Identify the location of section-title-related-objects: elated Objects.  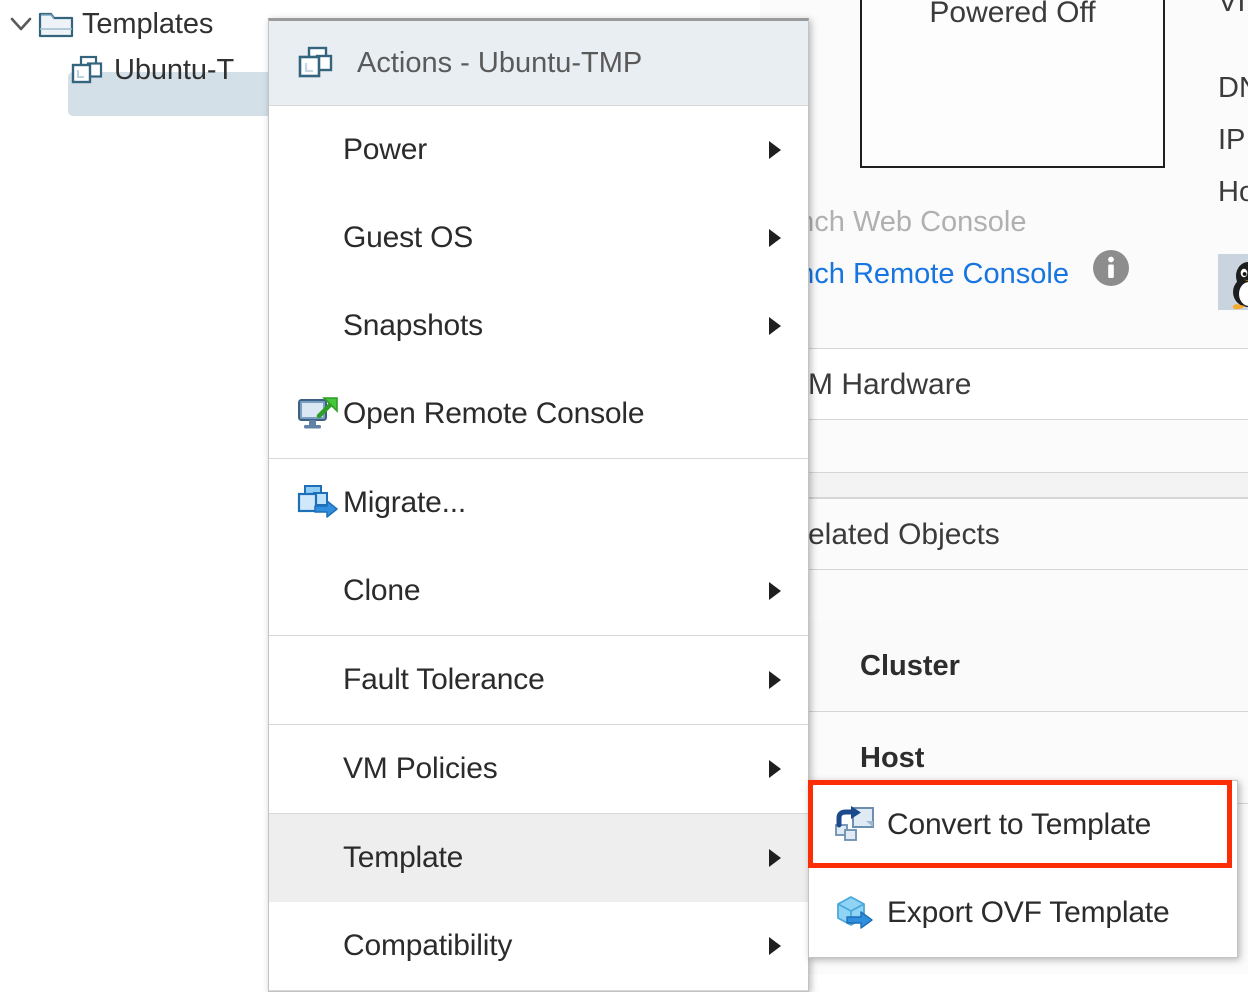
(904, 534).